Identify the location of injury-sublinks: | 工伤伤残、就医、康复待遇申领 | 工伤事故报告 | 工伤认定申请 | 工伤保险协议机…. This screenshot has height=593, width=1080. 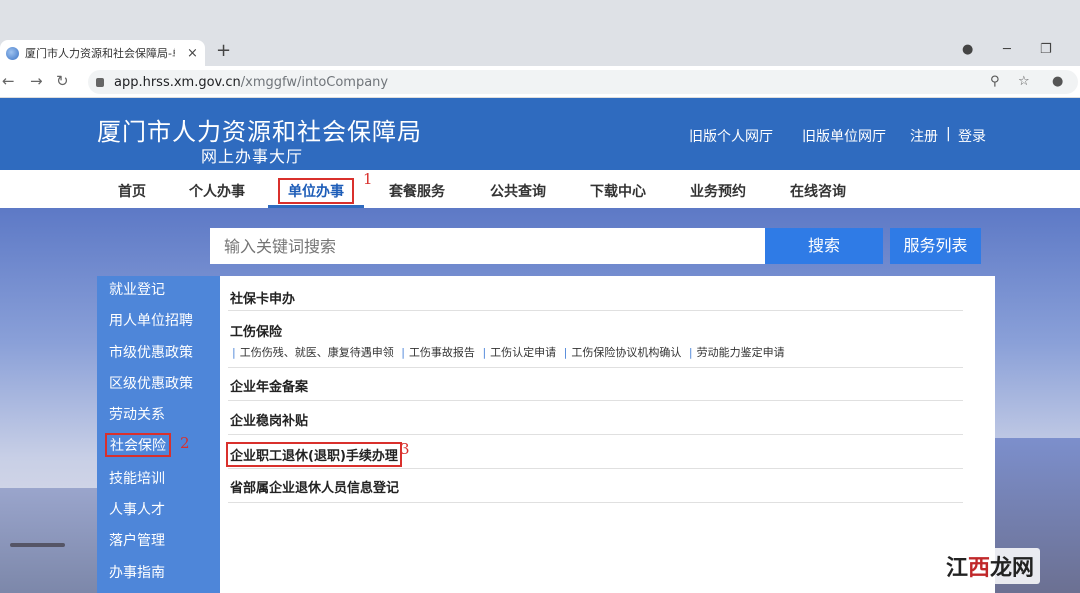
(508, 352).